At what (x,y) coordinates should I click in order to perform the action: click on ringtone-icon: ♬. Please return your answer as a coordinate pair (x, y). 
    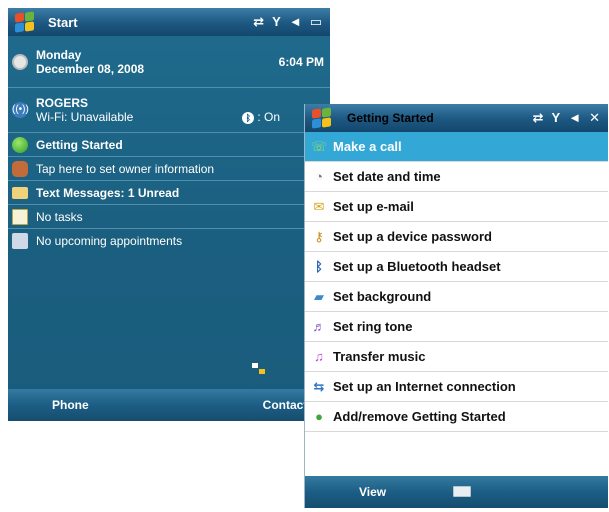
    Looking at the image, I should click on (319, 326).